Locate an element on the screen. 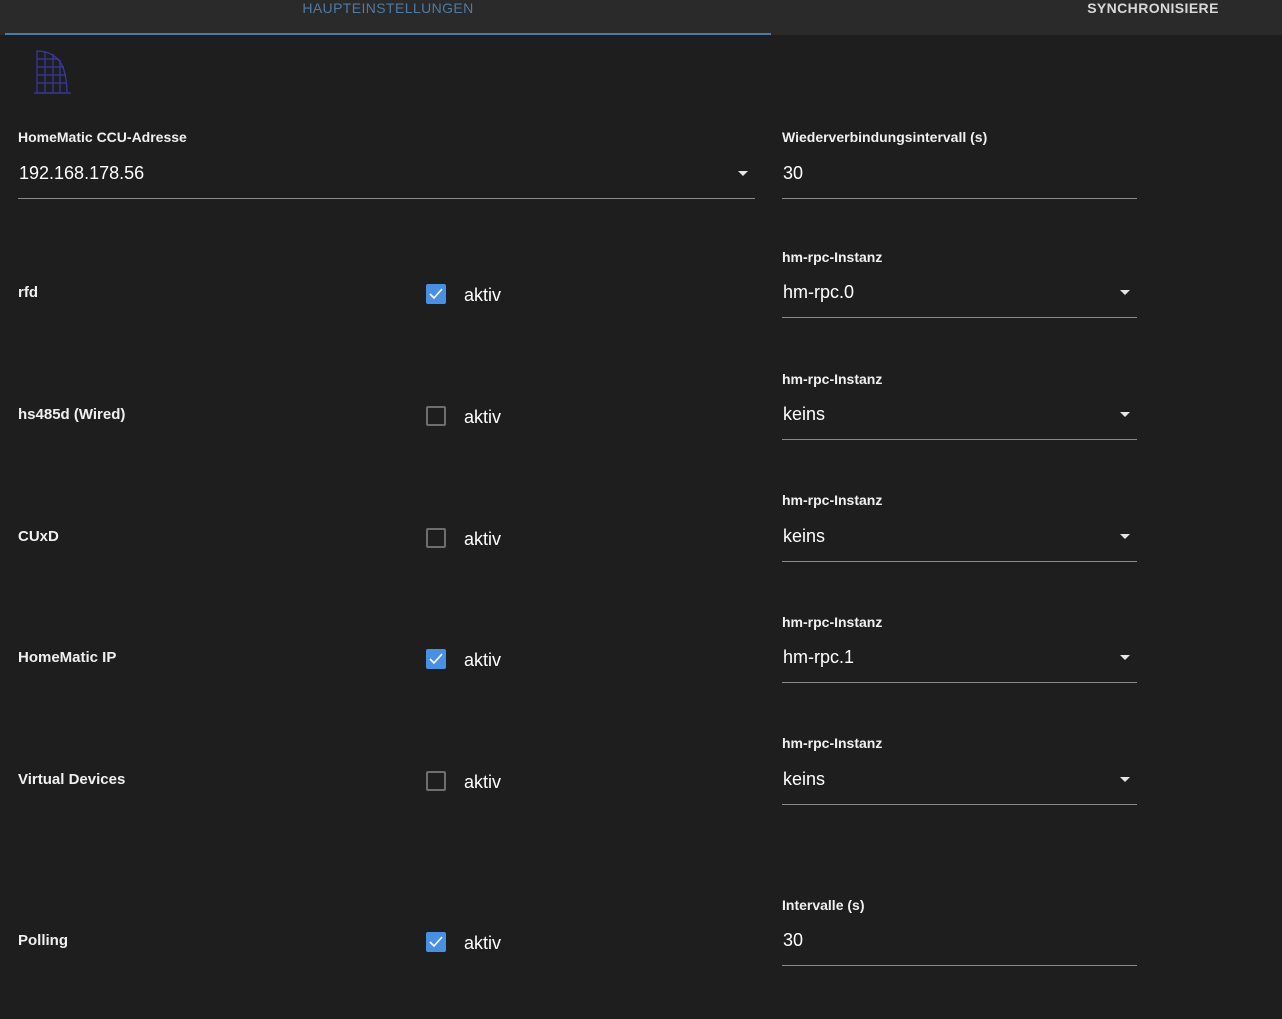 This screenshot has height=1019, width=1282. checkbox-homematic-ip is located at coordinates (436, 659).